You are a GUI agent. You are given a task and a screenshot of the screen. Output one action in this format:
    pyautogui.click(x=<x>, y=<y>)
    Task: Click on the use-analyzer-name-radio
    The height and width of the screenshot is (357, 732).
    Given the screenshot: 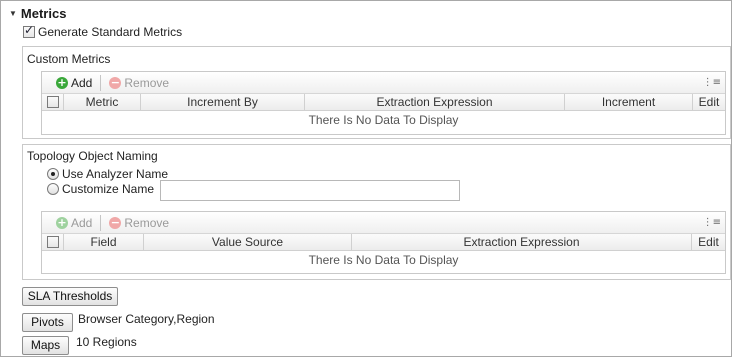 What is the action you would take?
    pyautogui.click(x=53, y=174)
    